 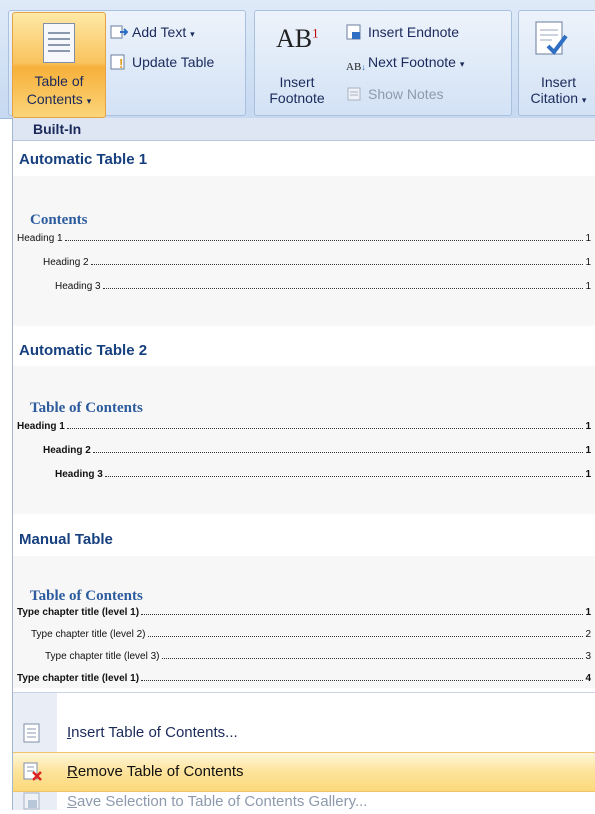 I want to click on save-selection-icon, so click(x=32, y=802).